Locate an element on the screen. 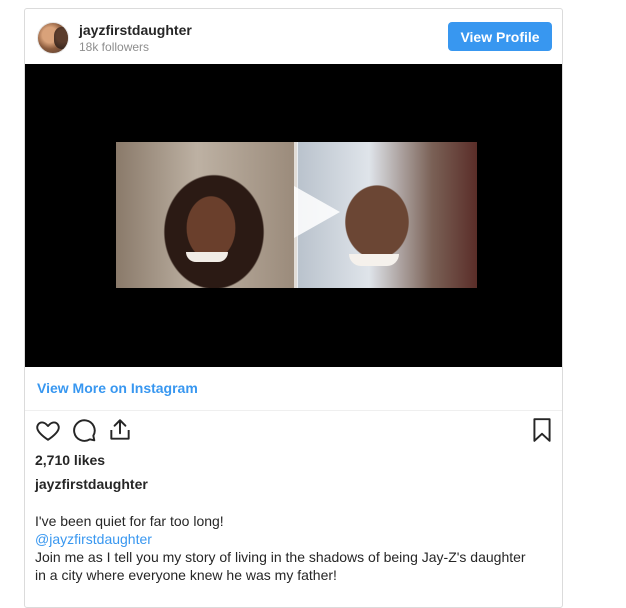 This screenshot has height=608, width=626. action-bar is located at coordinates (293, 433).